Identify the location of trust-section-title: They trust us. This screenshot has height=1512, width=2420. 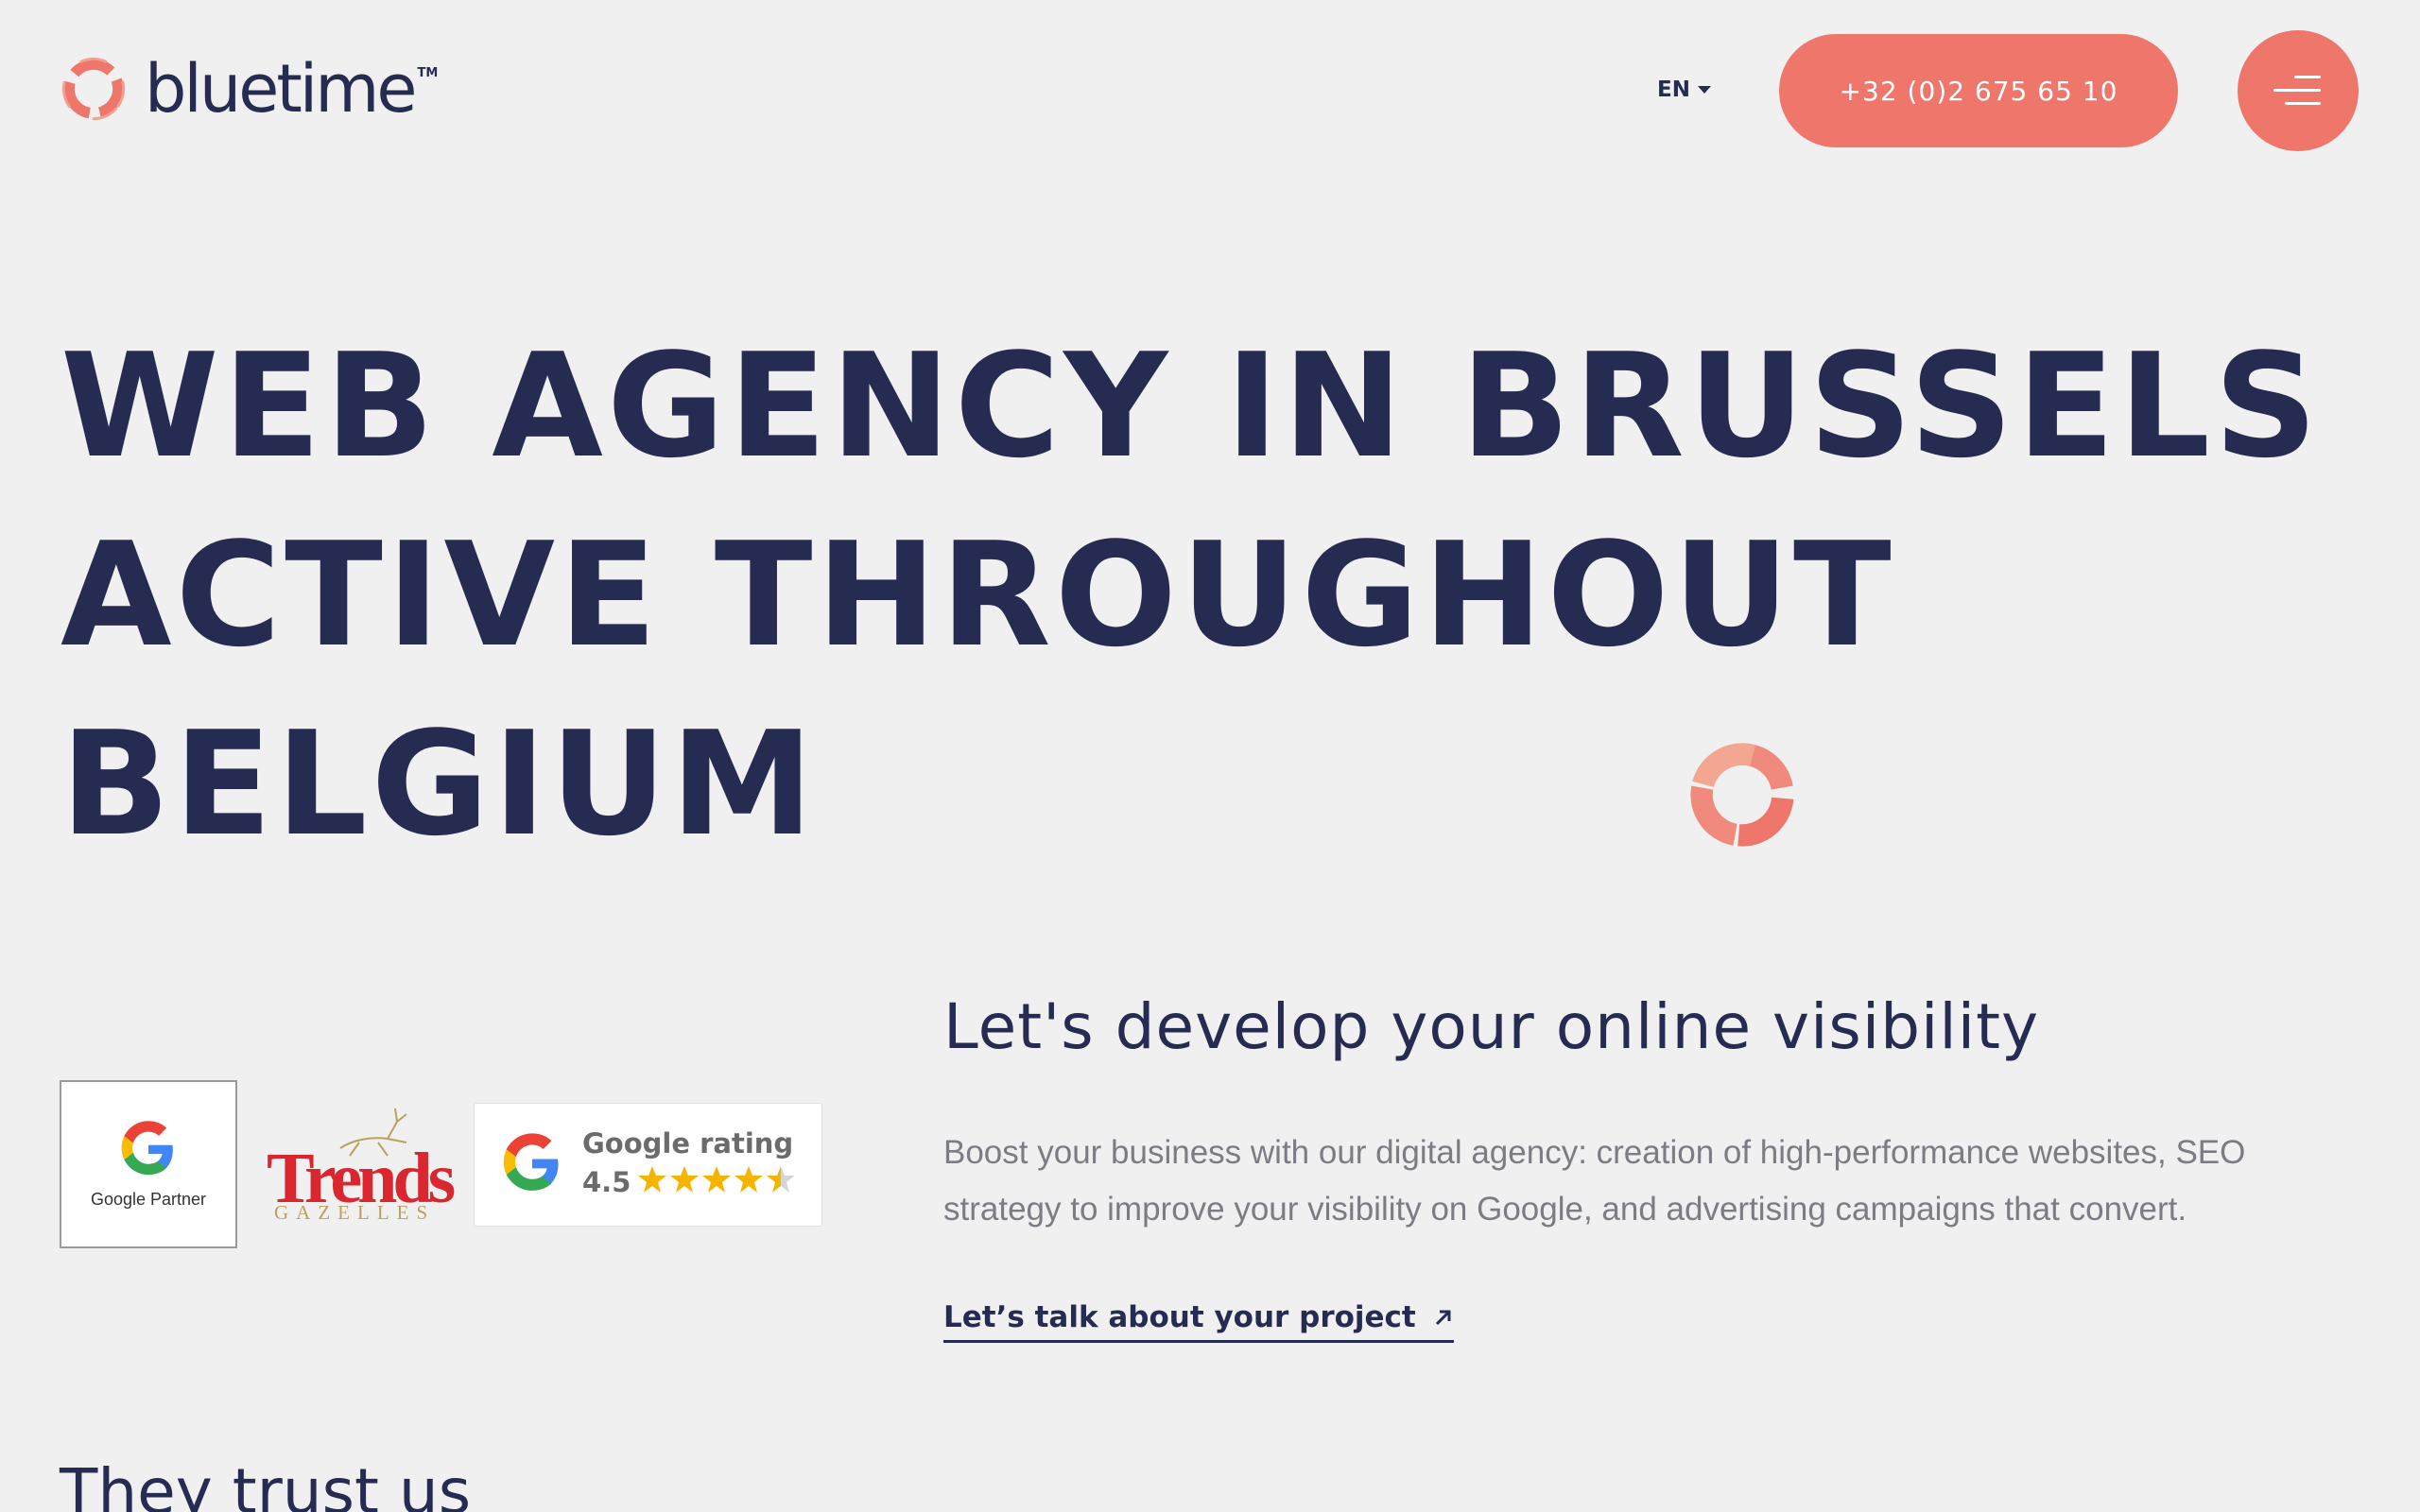
(266, 1483).